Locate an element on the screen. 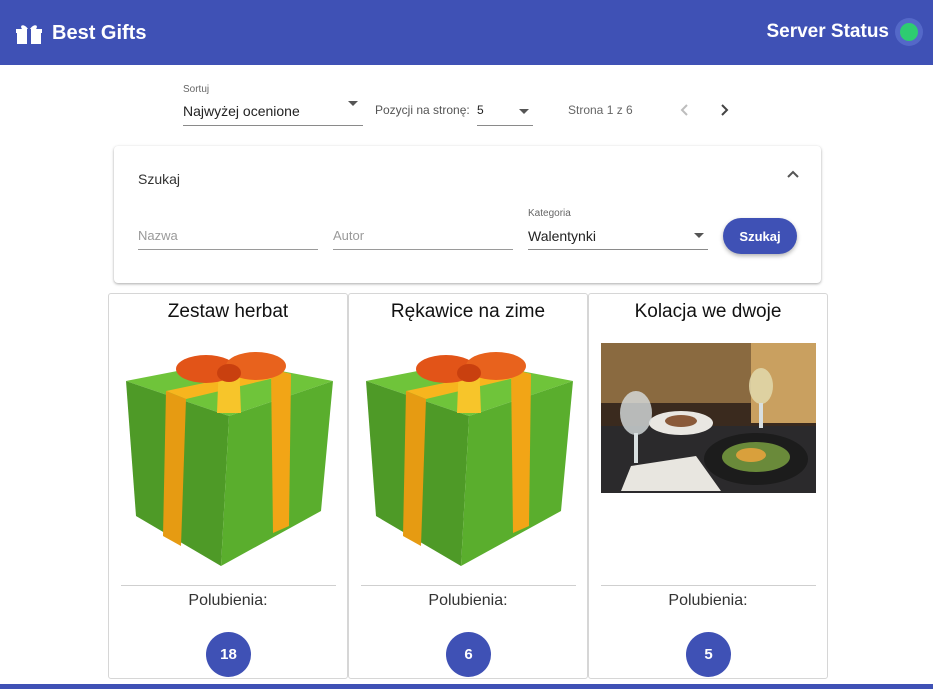 This screenshot has height=689, width=933. search-panel-title: Szukaj is located at coordinates (159, 179).